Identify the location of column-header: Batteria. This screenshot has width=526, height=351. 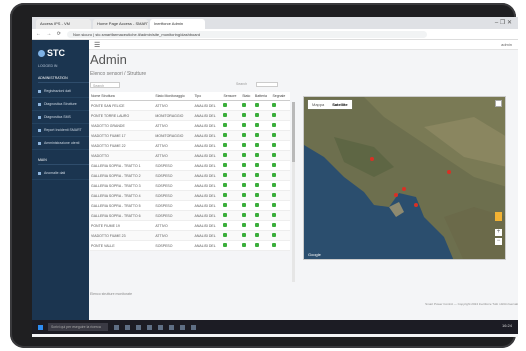
(262, 96).